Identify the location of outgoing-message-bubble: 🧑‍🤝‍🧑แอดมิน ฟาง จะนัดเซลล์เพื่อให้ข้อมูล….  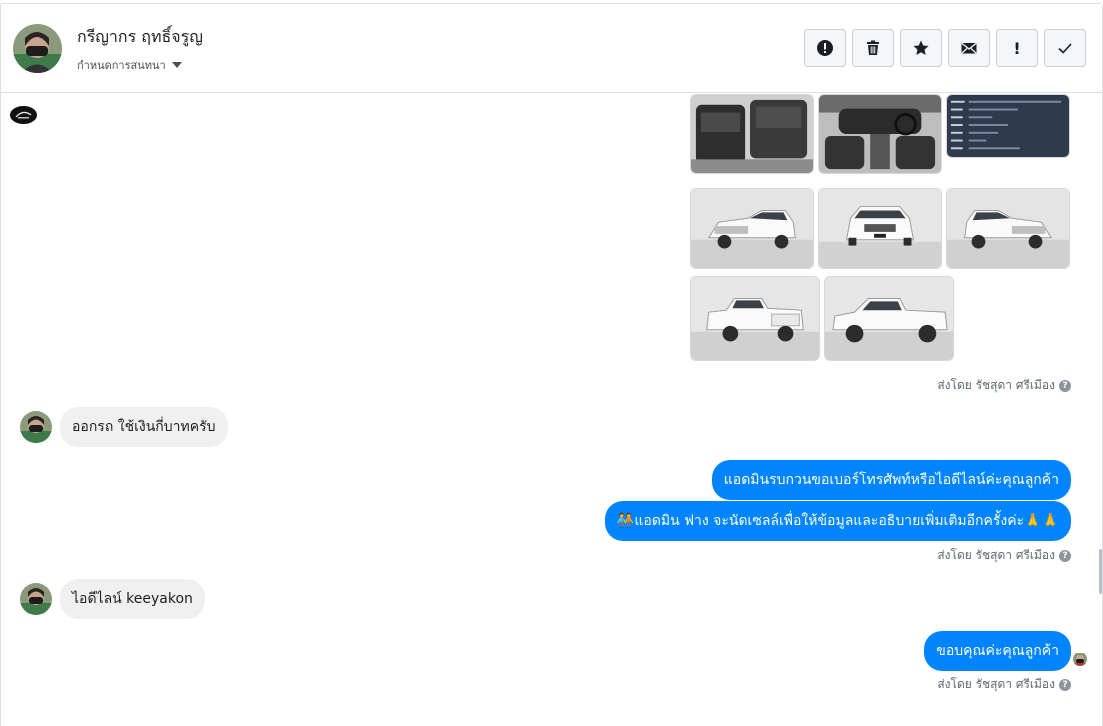
(837, 521).